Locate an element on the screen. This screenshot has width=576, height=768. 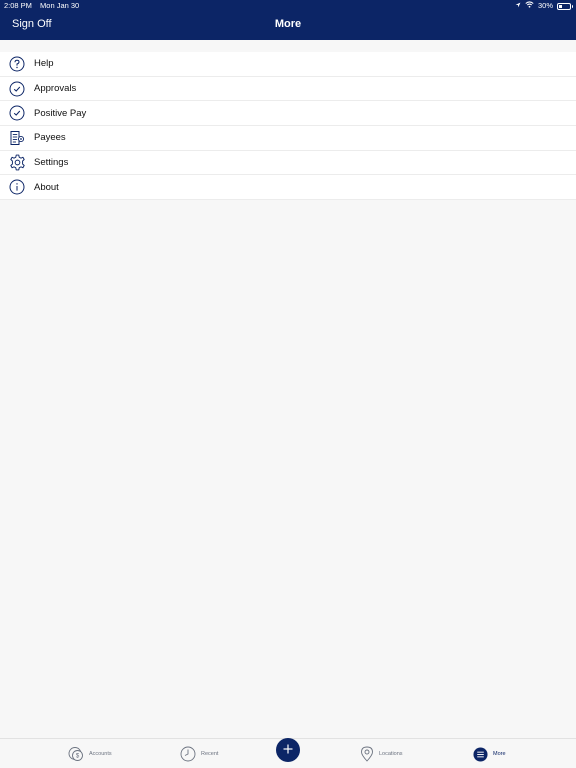
menu-icon is located at coordinates (480, 754).